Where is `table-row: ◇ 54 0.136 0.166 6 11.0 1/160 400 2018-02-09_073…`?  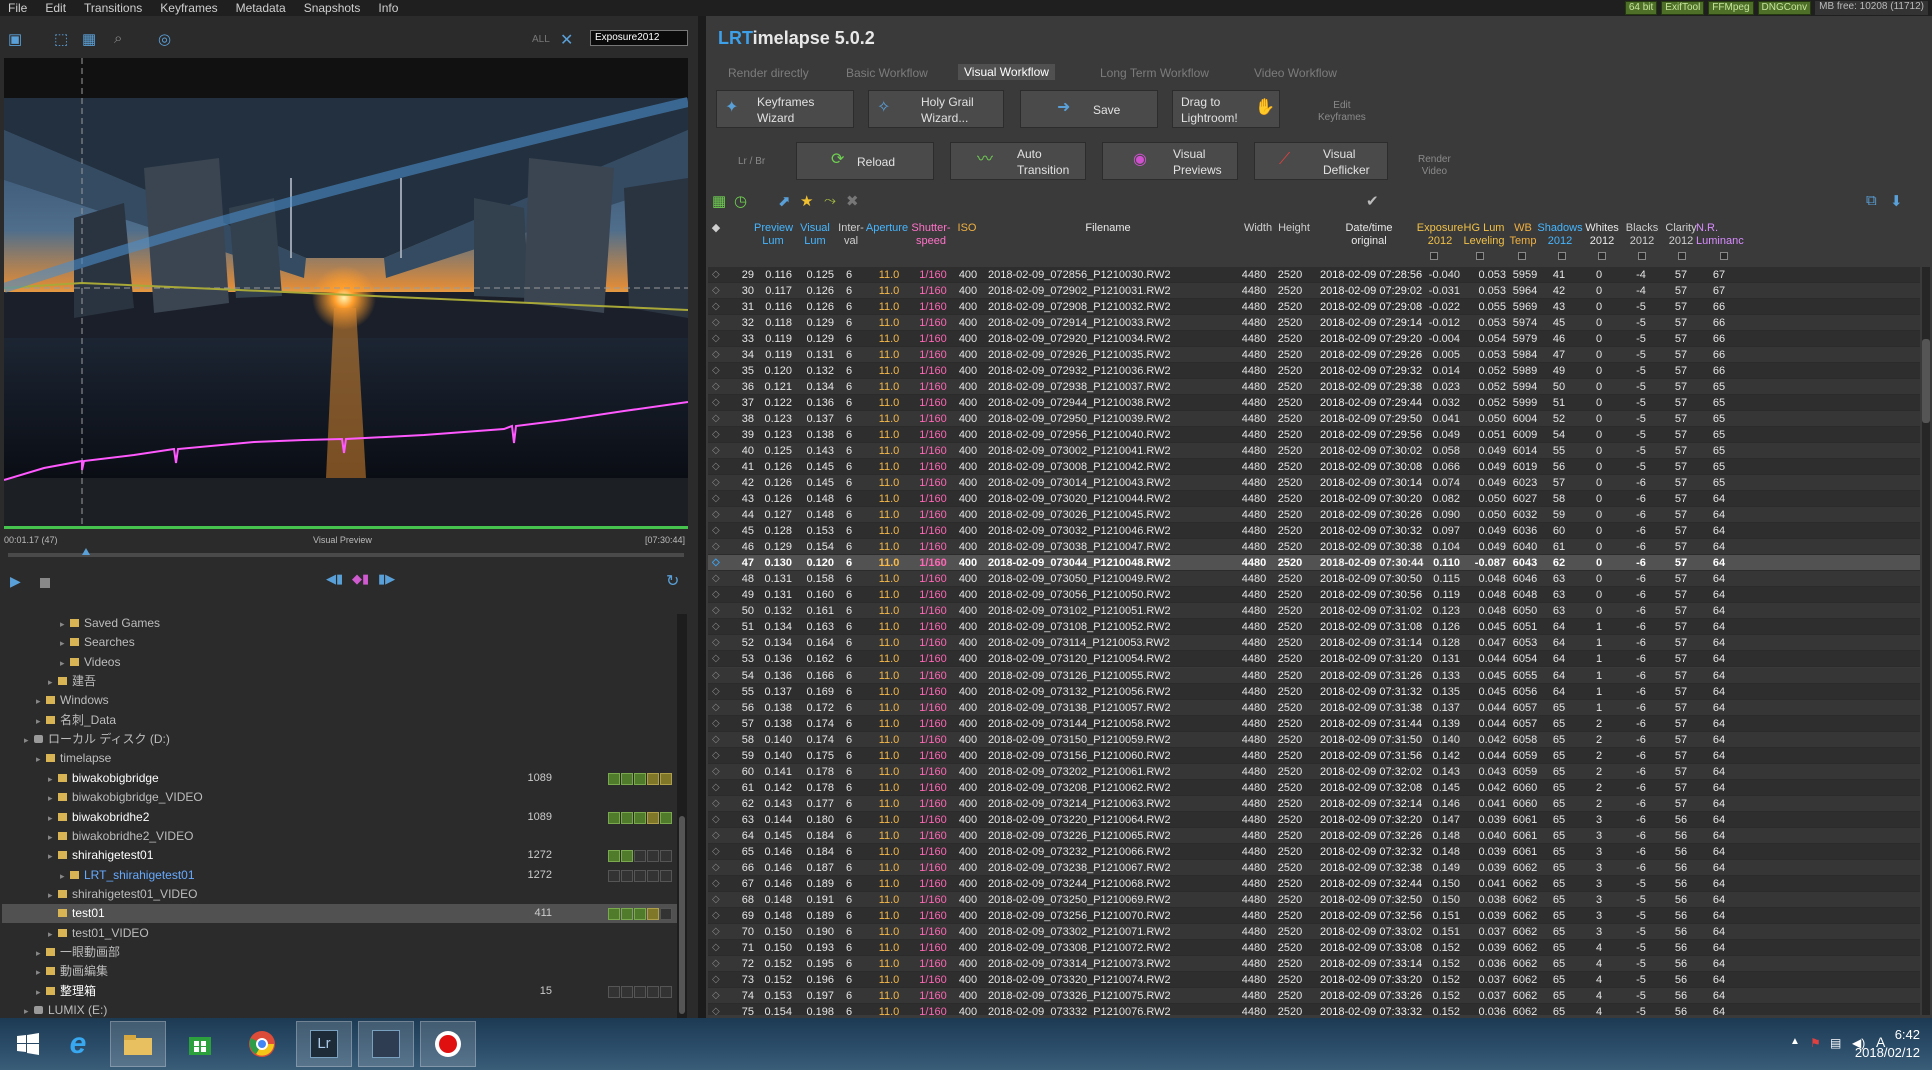 table-row: ◇ 54 0.136 0.166 6 11.0 1/160 400 2018-02-09_073… is located at coordinates (1314, 675).